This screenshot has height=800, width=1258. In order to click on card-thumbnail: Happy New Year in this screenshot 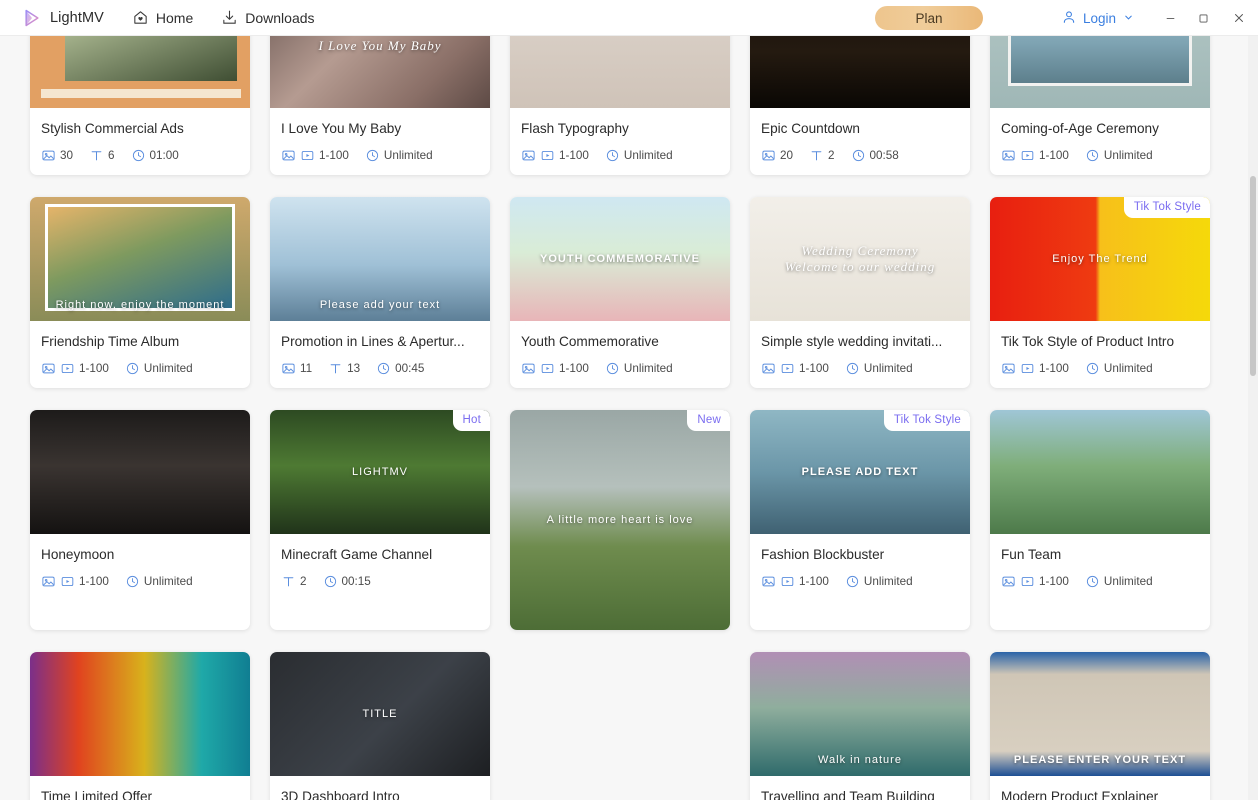, I will do `click(860, 72)`.